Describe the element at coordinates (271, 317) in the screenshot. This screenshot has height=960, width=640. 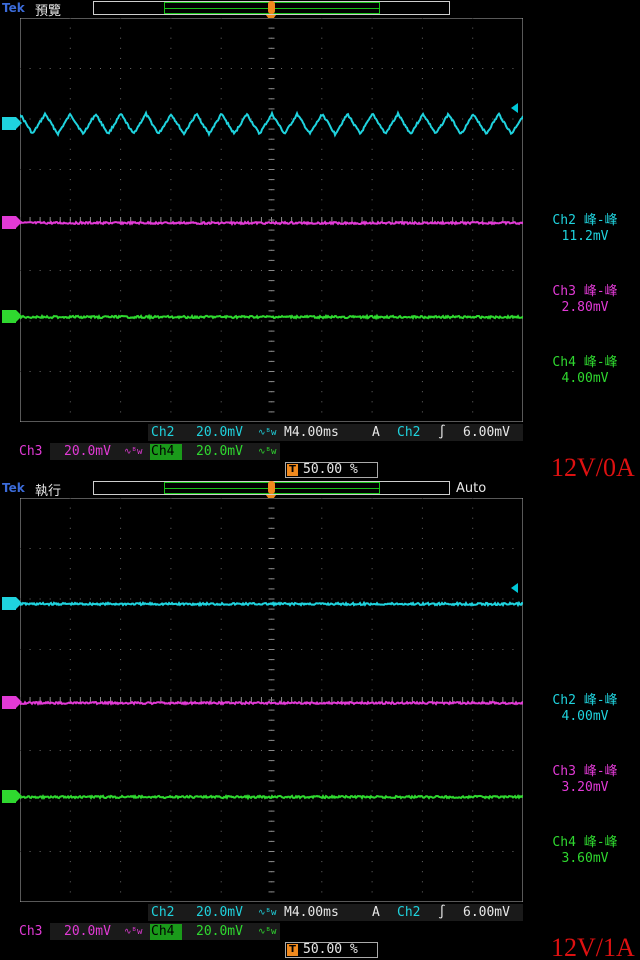
I see `ch4-waveform` at that location.